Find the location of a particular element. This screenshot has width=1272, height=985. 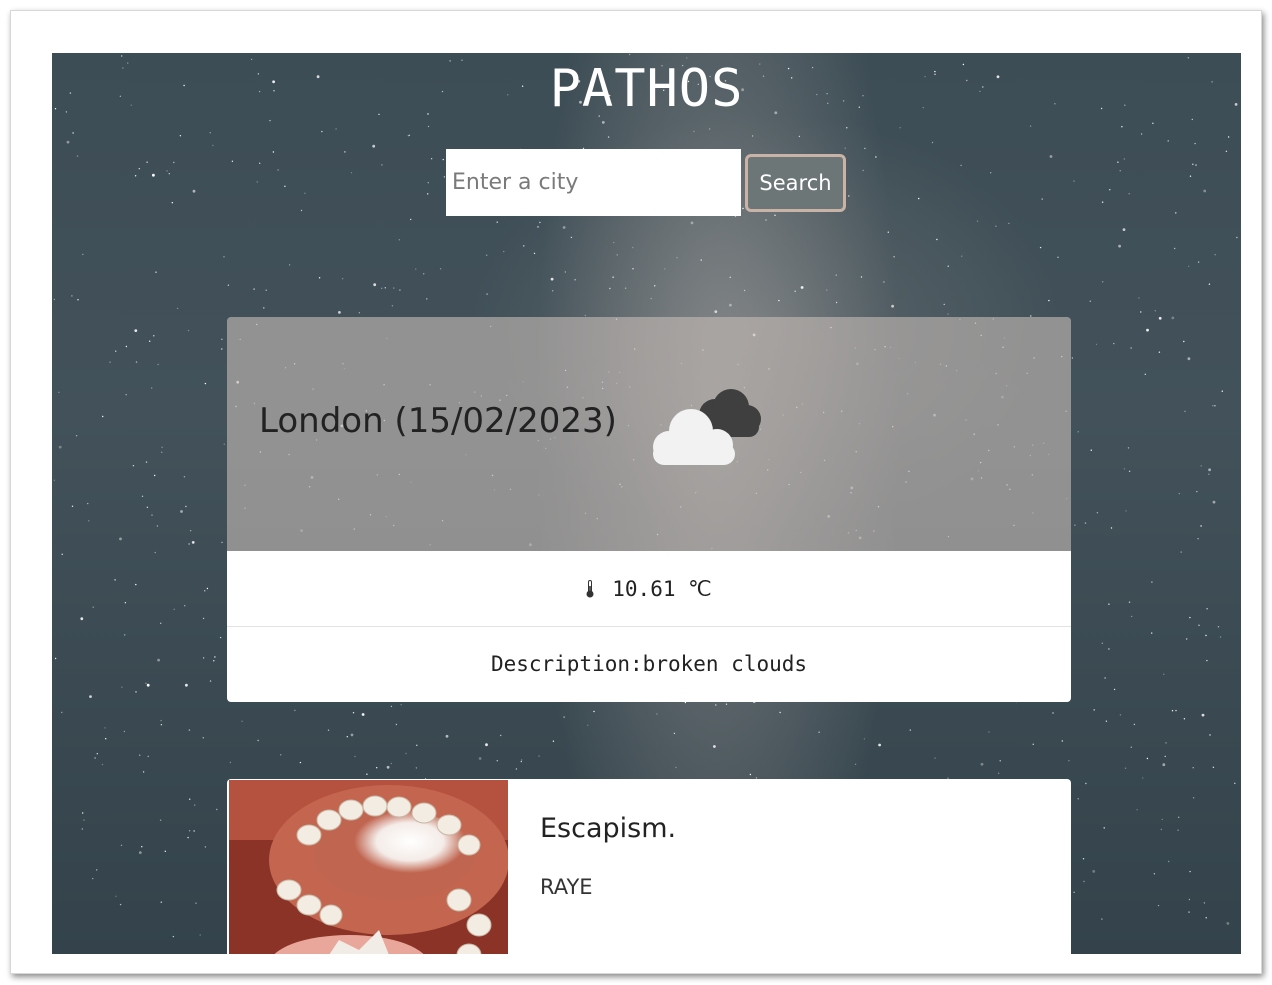

description-row: Description:broken clouds is located at coordinates (649, 664).